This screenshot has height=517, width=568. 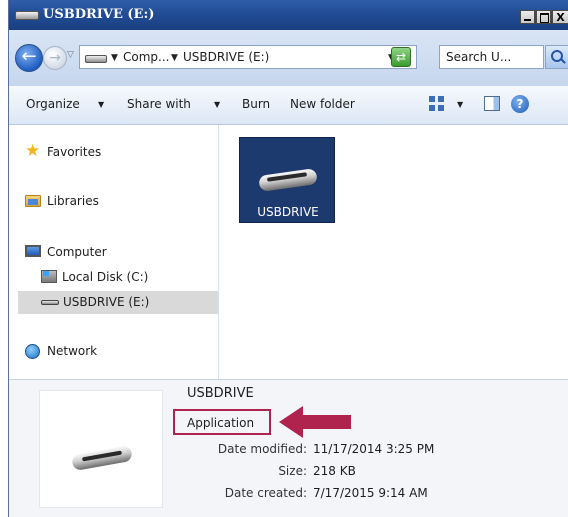 What do you see at coordinates (99, 14) in the screenshot?
I see `window-title: USBDRIVE (E:)` at bounding box center [99, 14].